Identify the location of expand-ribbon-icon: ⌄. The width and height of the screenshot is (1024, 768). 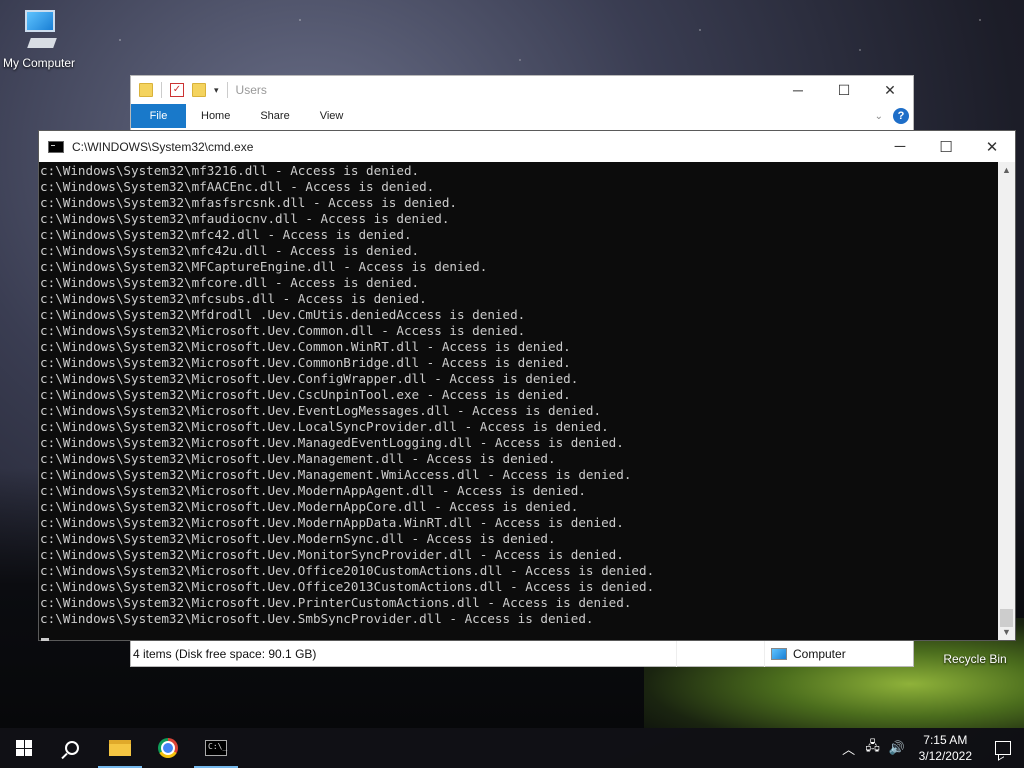
(879, 116).